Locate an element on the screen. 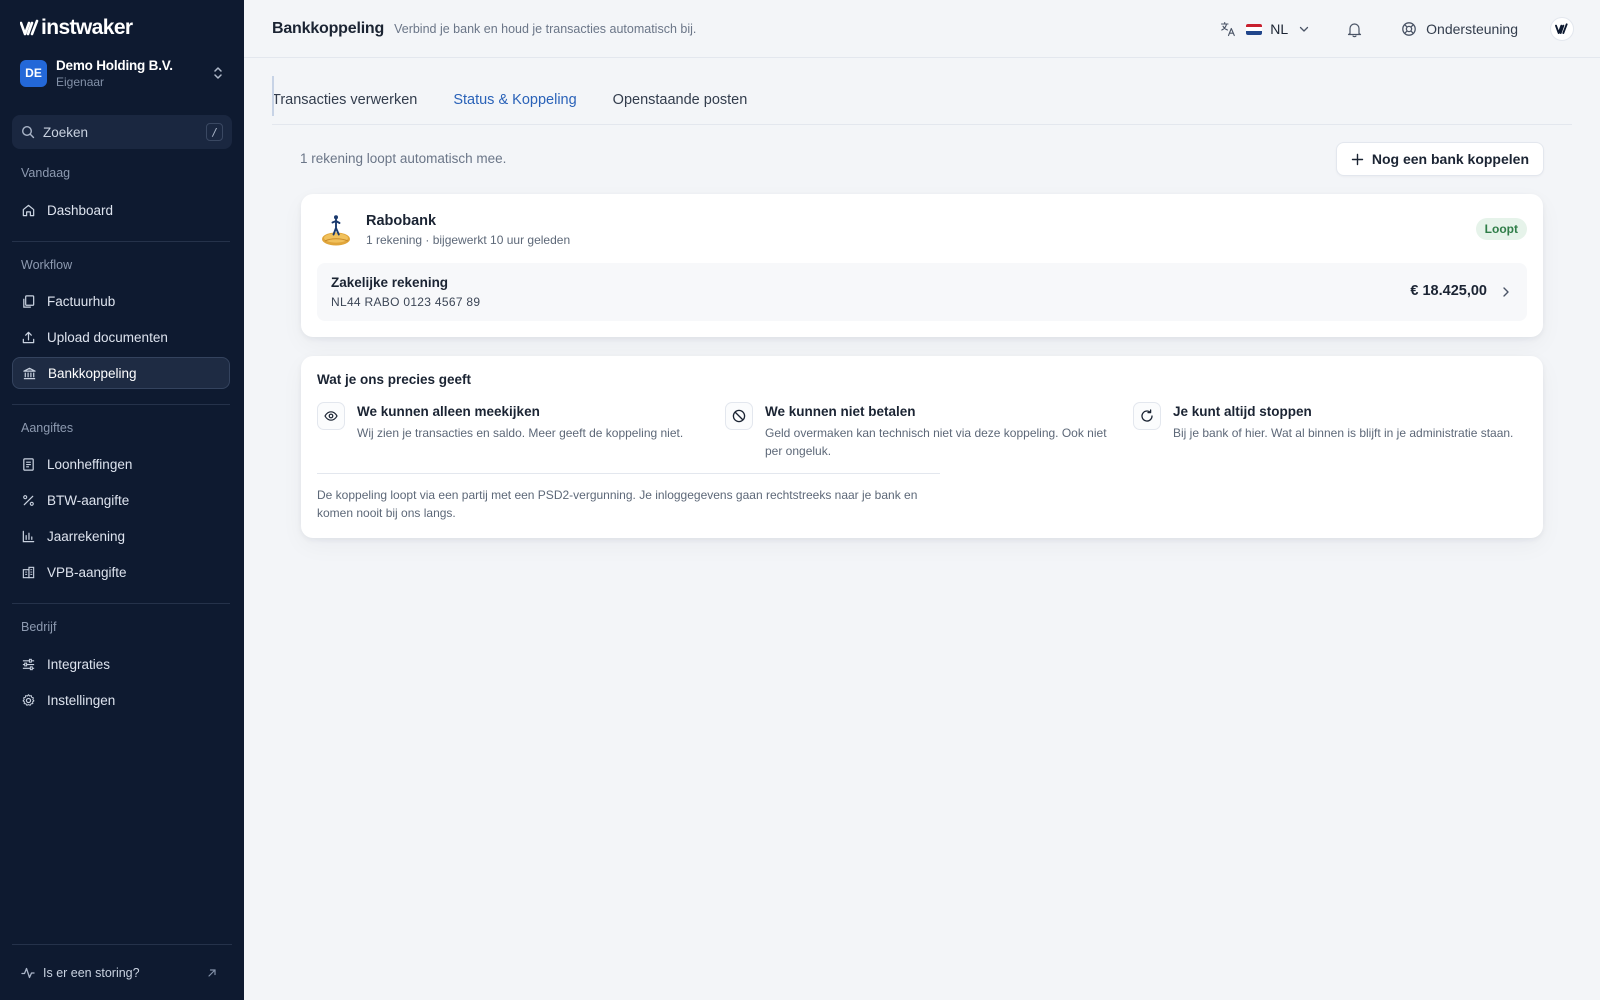 The height and width of the screenshot is (1000, 1600). feature-title: We kunnen alleen meekijken is located at coordinates (448, 411).